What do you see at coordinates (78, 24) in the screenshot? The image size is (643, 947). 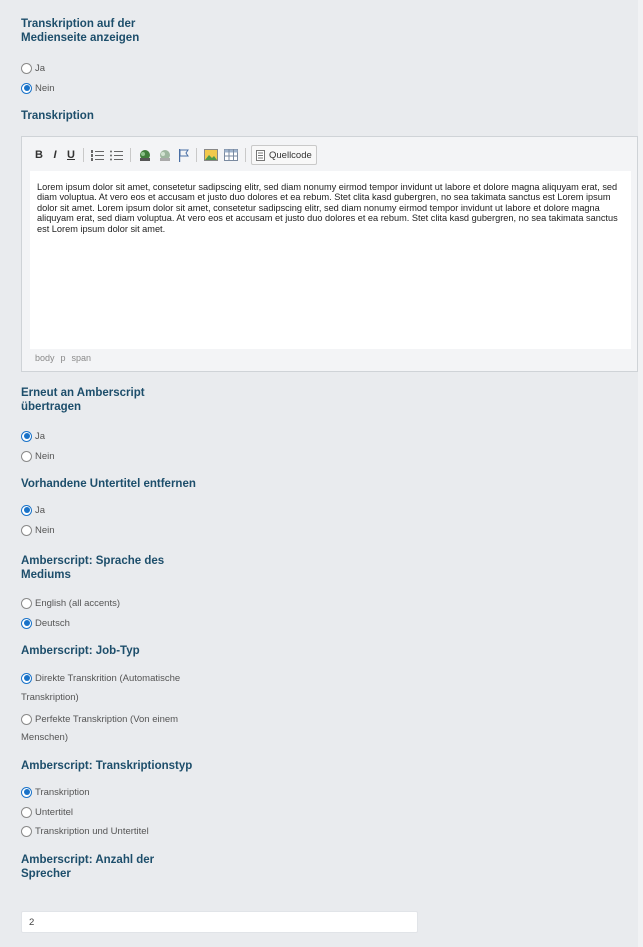 I see `title-line: Transkription auf der` at bounding box center [78, 24].